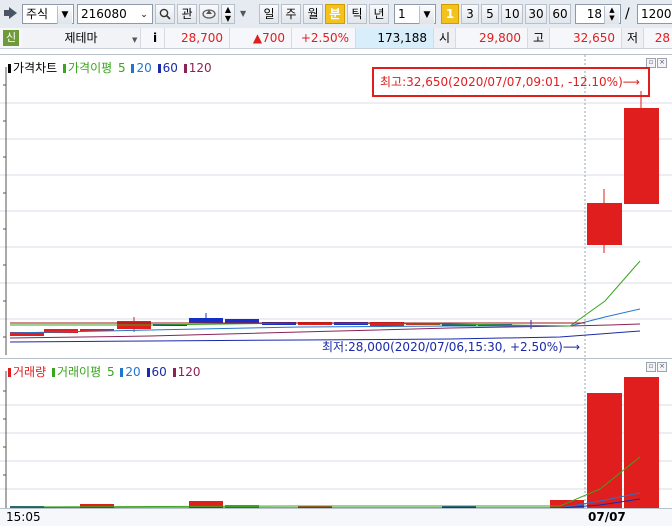 Image resolution: width=672 pixels, height=526 pixels. What do you see at coordinates (611, 15) in the screenshot?
I see `range-spinner: ▲ ▼` at bounding box center [611, 15].